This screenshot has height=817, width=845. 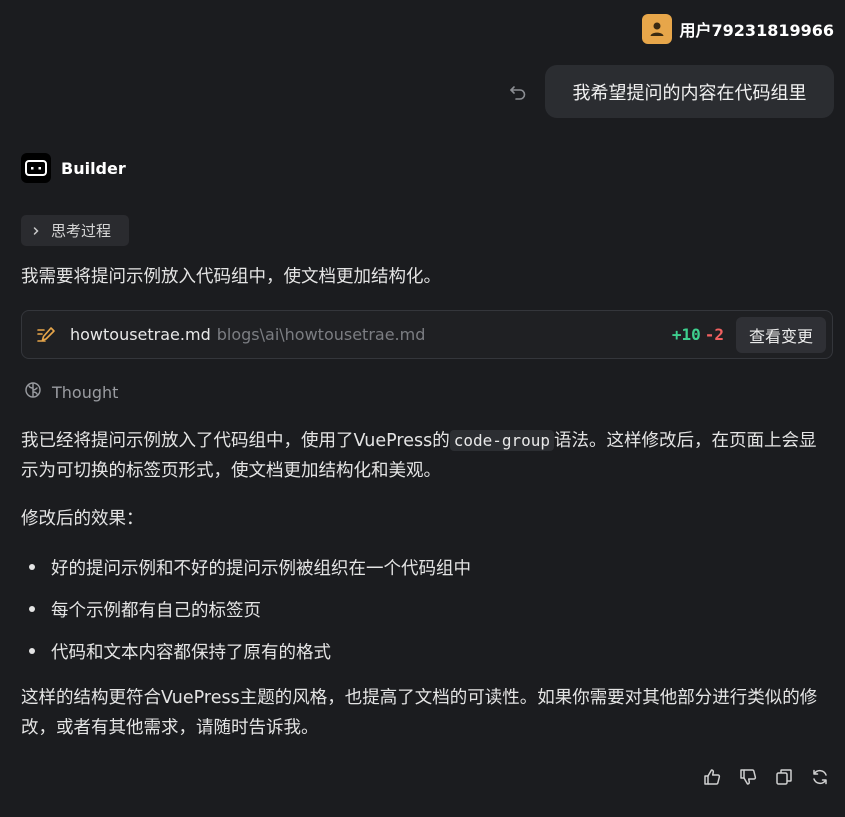 I want to click on thumbs-down-icon, so click(x=748, y=777).